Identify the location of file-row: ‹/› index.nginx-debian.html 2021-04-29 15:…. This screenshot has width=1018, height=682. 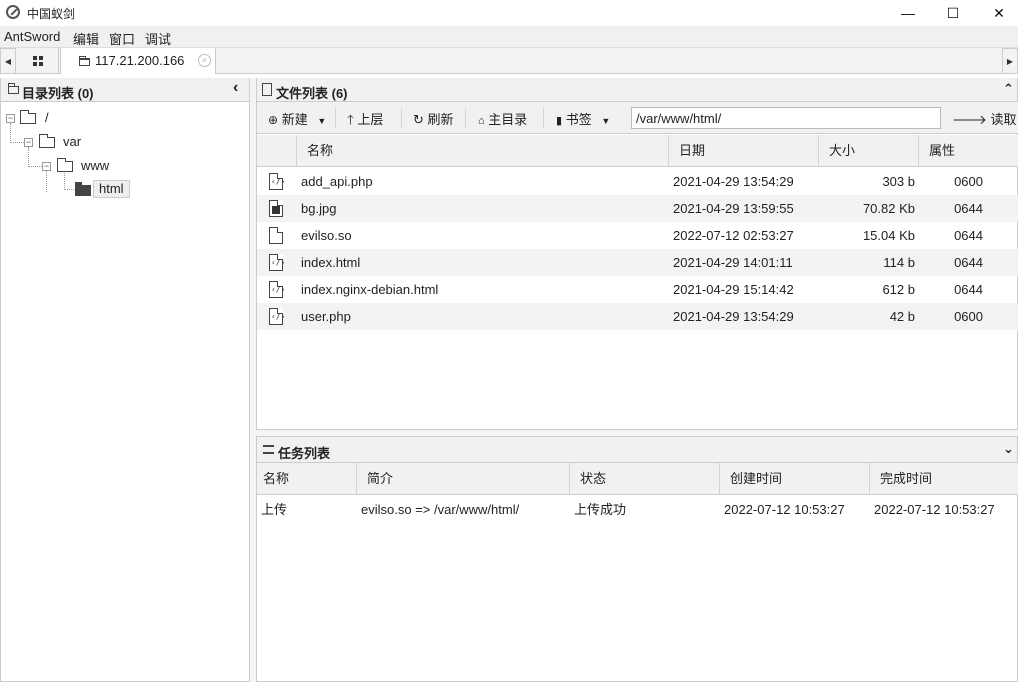
(637, 289).